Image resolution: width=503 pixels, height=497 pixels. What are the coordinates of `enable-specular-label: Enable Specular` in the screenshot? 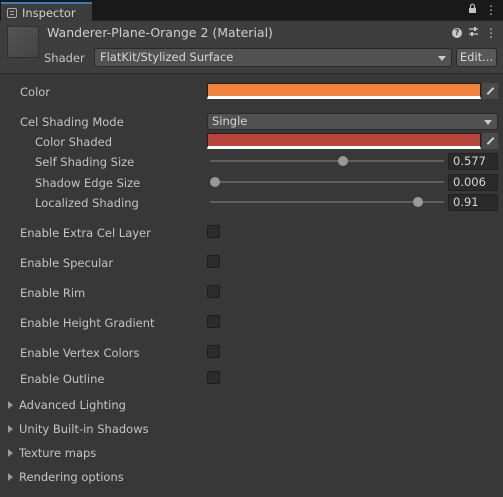 It's located at (67, 263).